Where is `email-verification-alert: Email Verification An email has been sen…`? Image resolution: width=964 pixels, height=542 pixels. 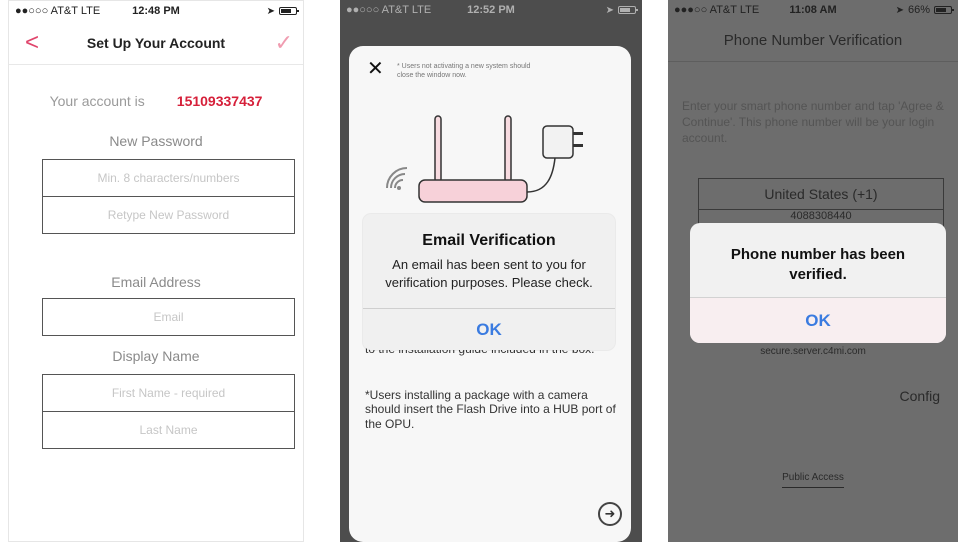 email-verification-alert: Email Verification An email has been sen… is located at coordinates (489, 282).